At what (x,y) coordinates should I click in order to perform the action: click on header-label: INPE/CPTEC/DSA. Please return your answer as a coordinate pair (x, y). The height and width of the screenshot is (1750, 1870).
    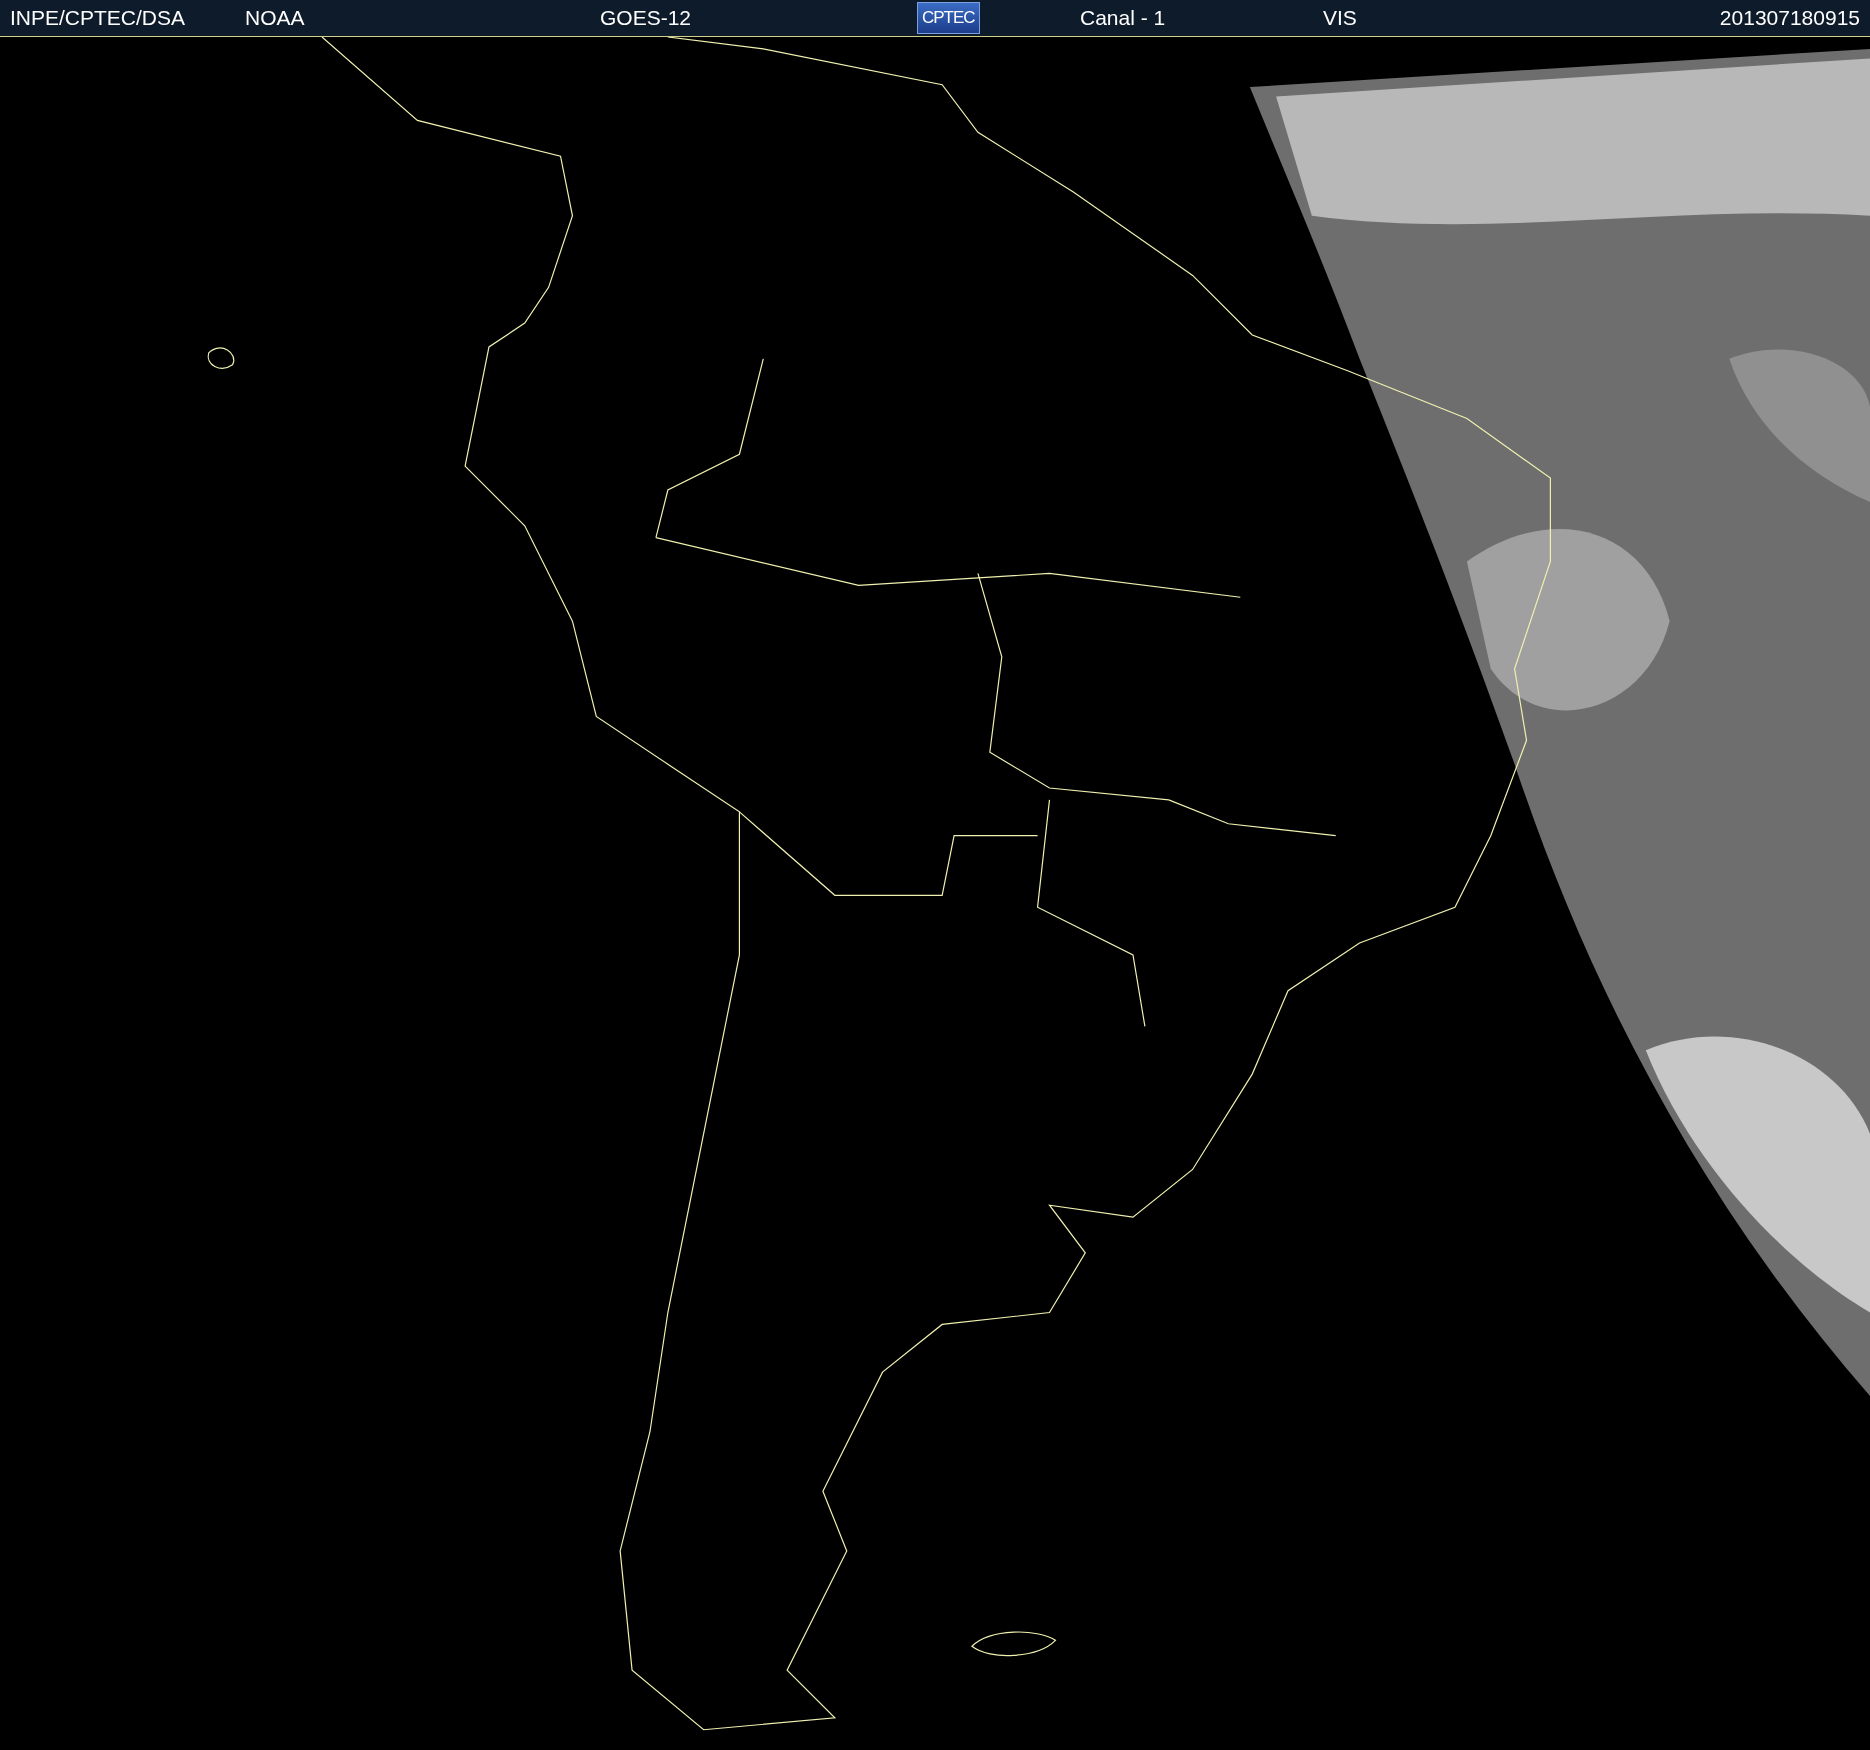
    Looking at the image, I should click on (98, 18).